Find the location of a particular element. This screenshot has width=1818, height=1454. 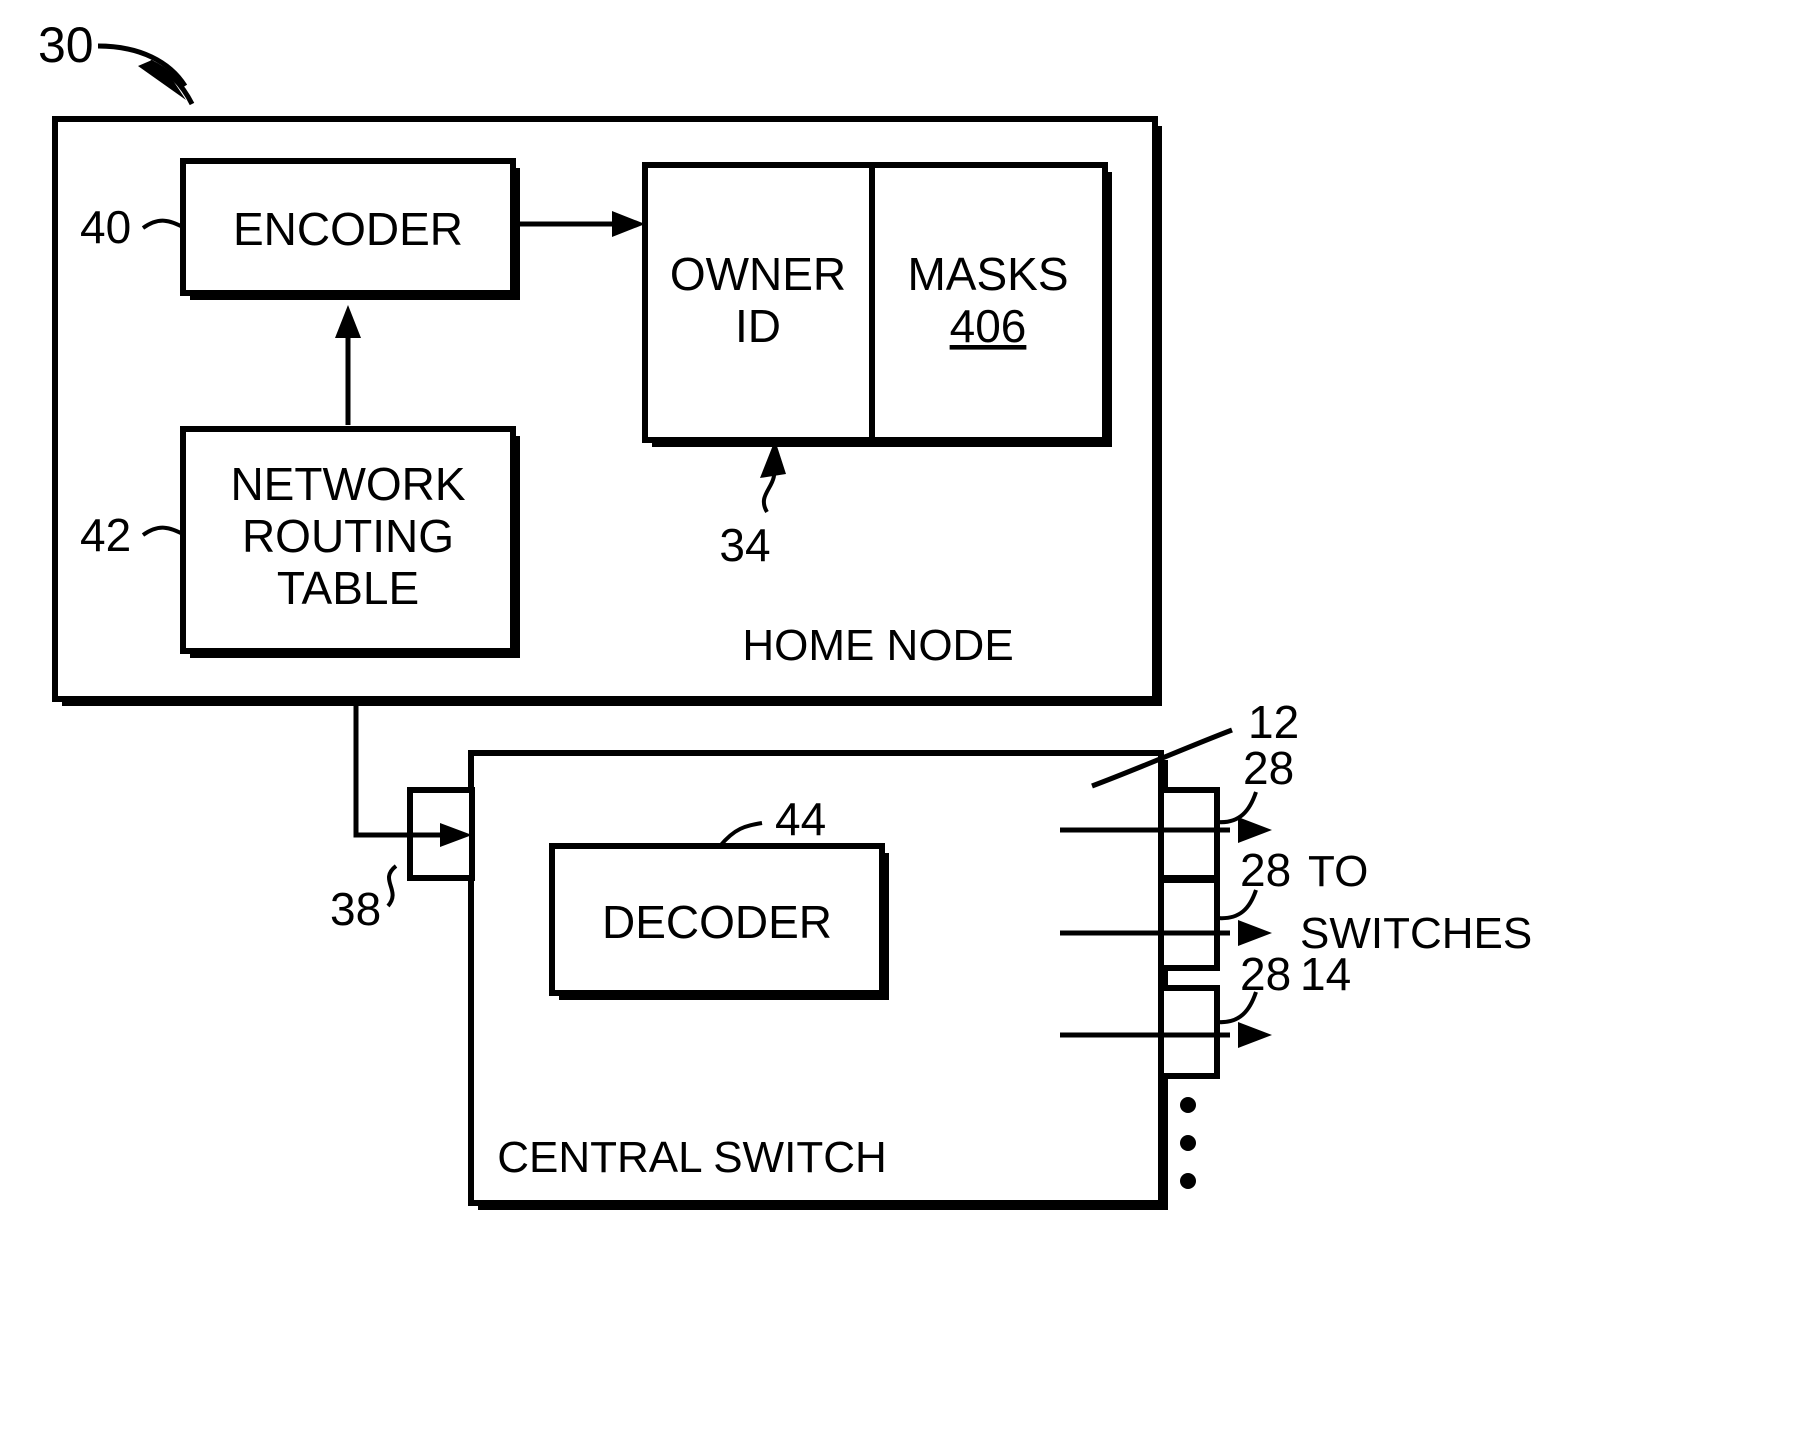

ref-12-label: 12 is located at coordinates (1273, 722).